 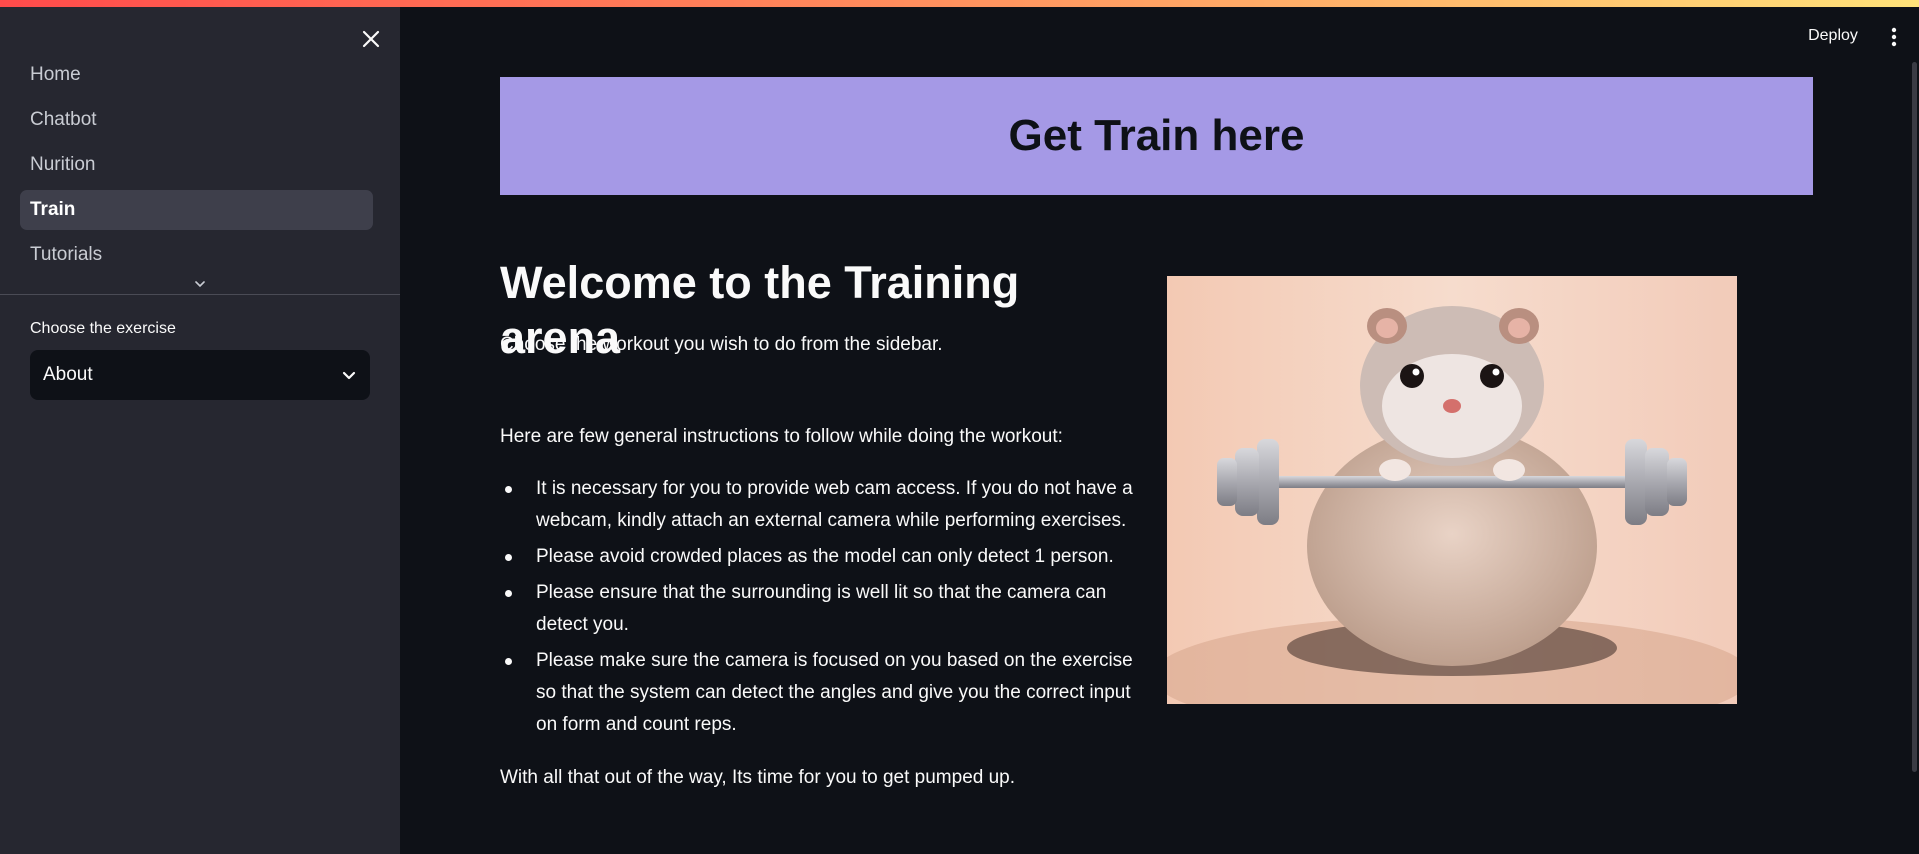 I want to click on hamster-illustration, so click(x=1452, y=490).